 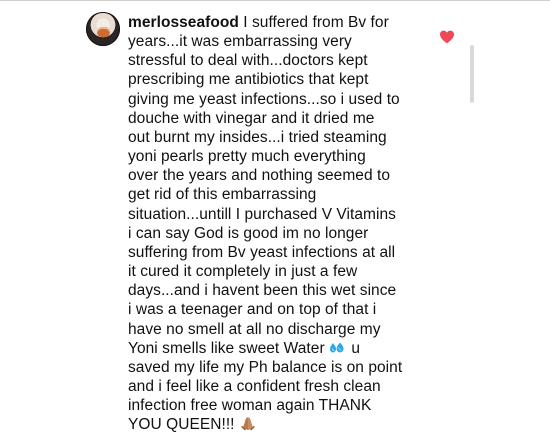 I want to click on sweat-droplets-icon, so click(x=337, y=348).